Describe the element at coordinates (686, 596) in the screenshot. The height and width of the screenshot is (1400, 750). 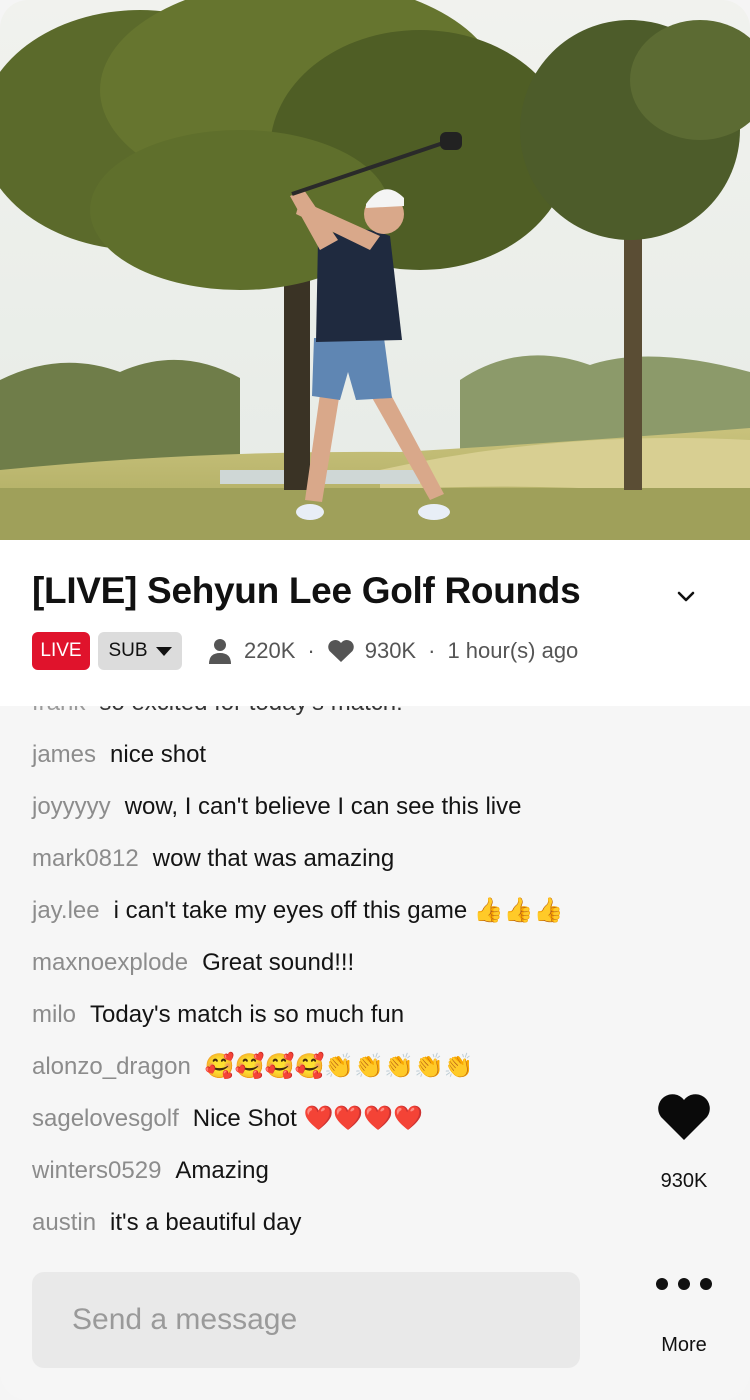
I see `chevron-down-icon` at that location.